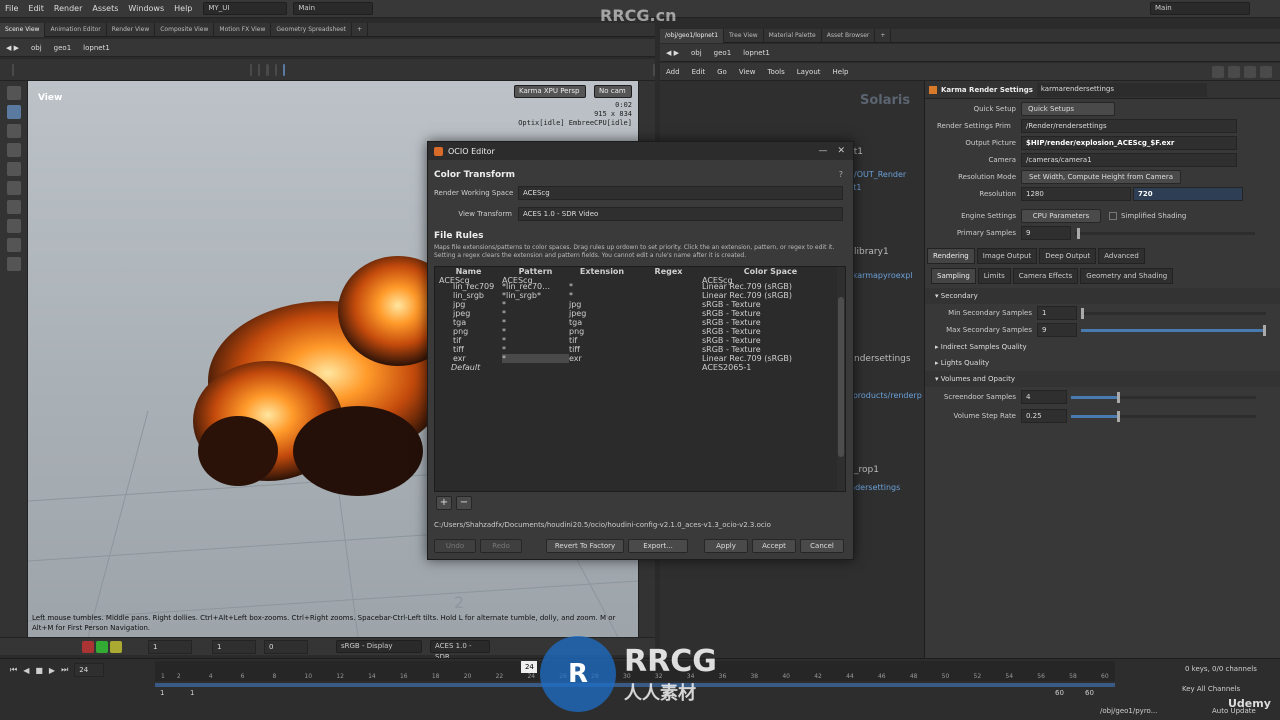 This screenshot has height=720, width=1280. I want to click on rule-cell-ext: tiff, so click(602, 349).